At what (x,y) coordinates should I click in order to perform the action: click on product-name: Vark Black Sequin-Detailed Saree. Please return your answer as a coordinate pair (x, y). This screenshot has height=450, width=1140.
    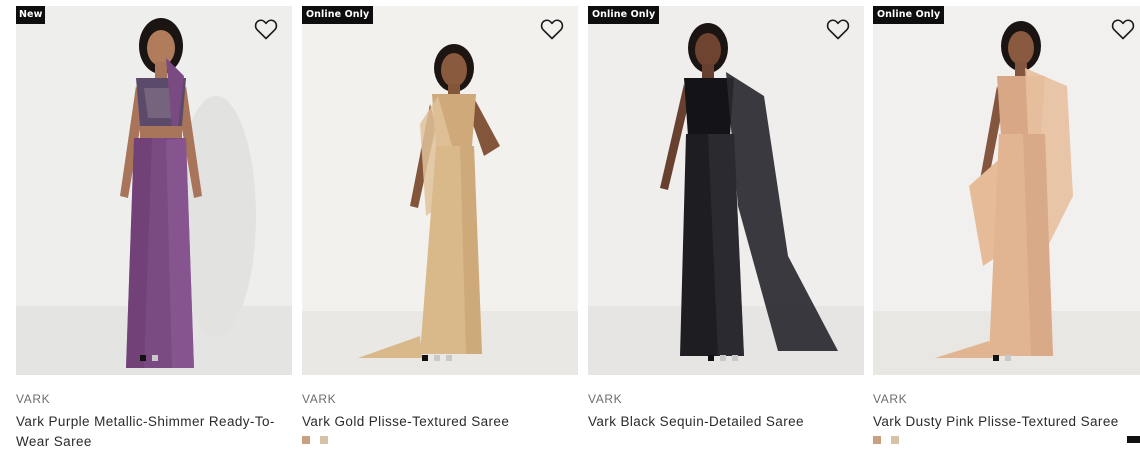
    Looking at the image, I should click on (726, 422).